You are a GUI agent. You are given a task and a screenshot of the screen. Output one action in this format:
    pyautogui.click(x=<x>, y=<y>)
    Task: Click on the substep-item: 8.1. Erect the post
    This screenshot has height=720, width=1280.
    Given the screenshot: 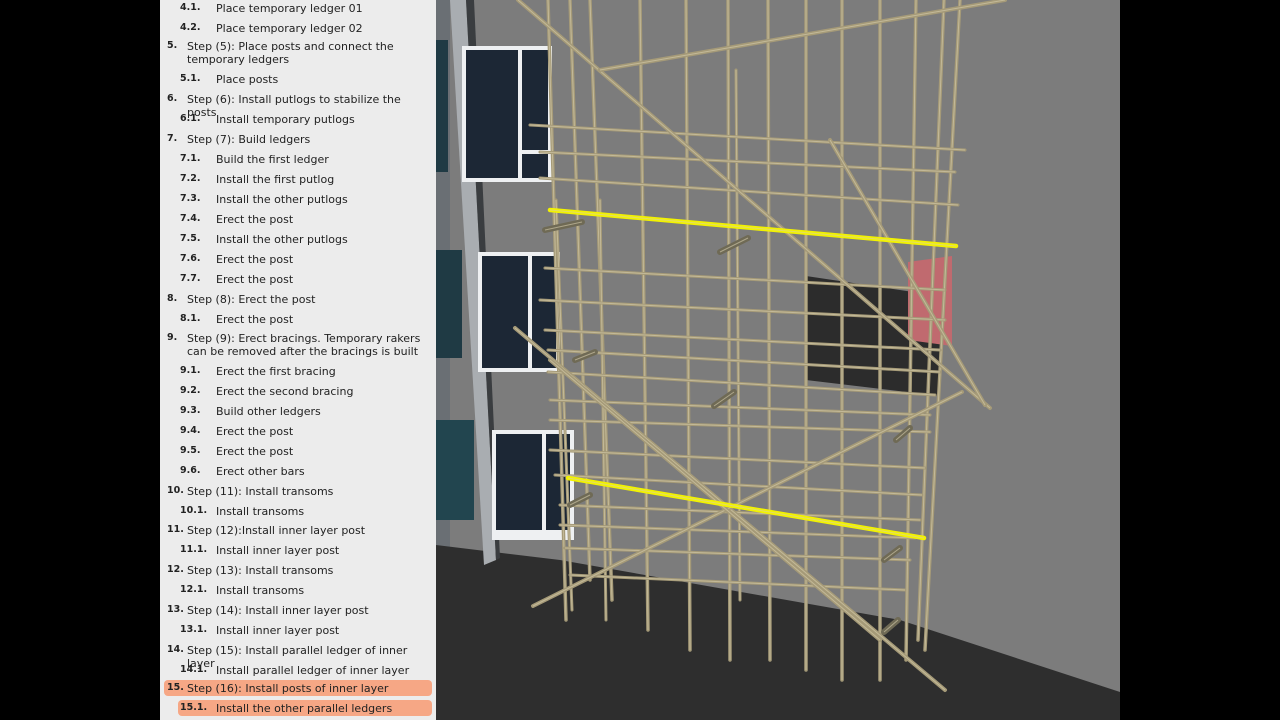 What is the action you would take?
    pyautogui.click(x=298, y=319)
    